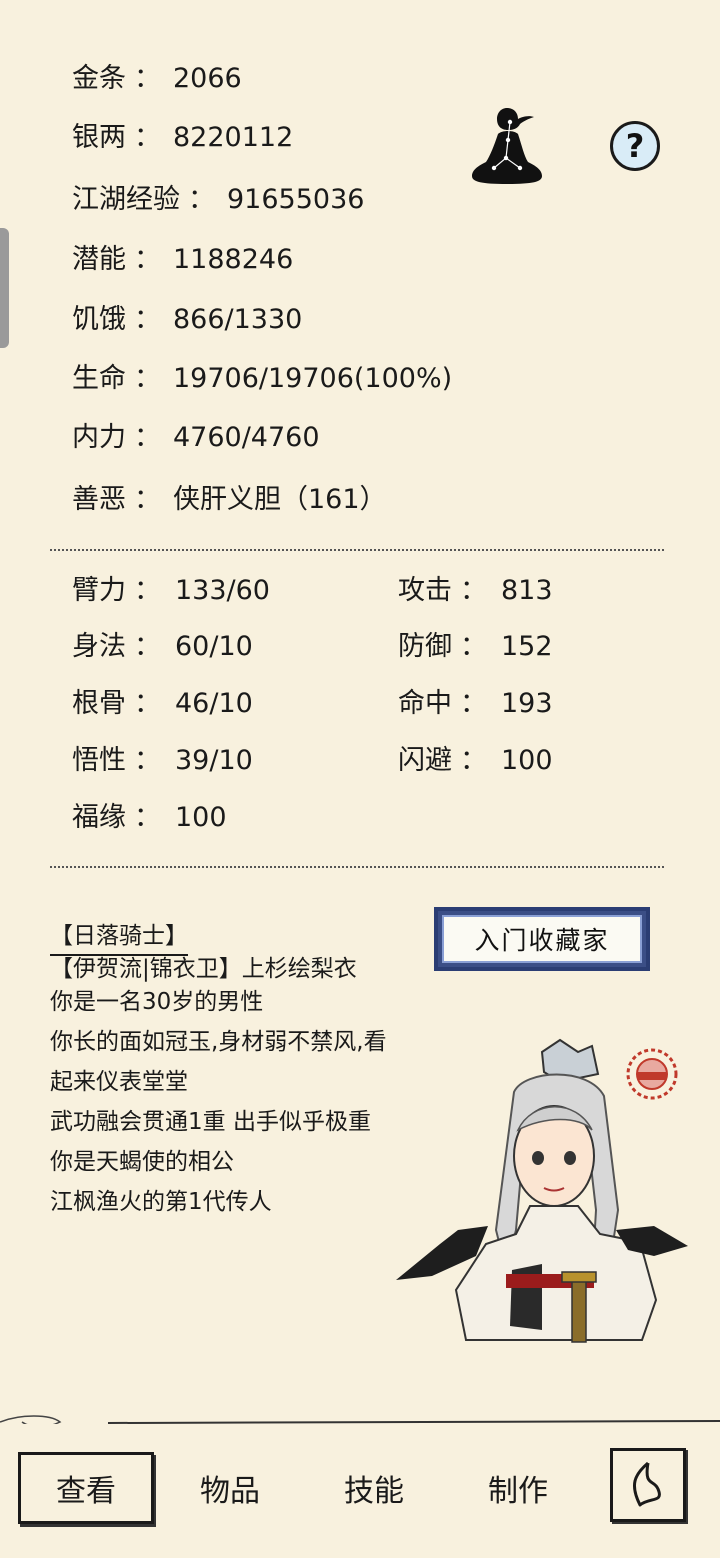 The image size is (720, 1558). Describe the element at coordinates (214, 646) in the screenshot. I see `attr-value: 60/10` at that location.